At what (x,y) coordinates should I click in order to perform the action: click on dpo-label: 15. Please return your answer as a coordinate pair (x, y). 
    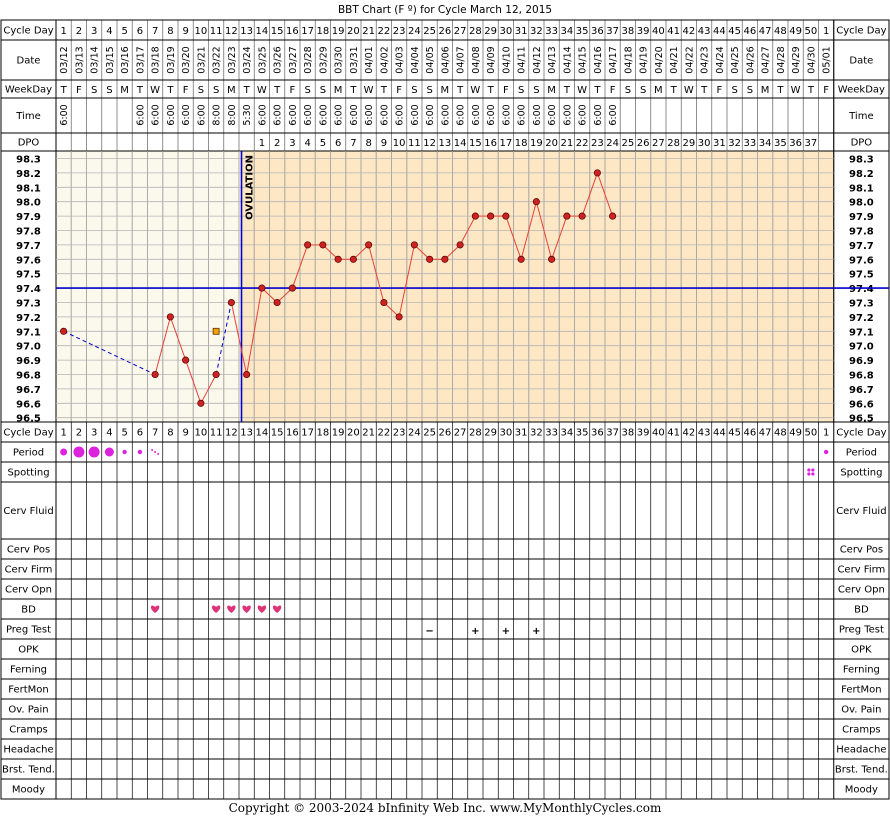
    Looking at the image, I should click on (475, 143).